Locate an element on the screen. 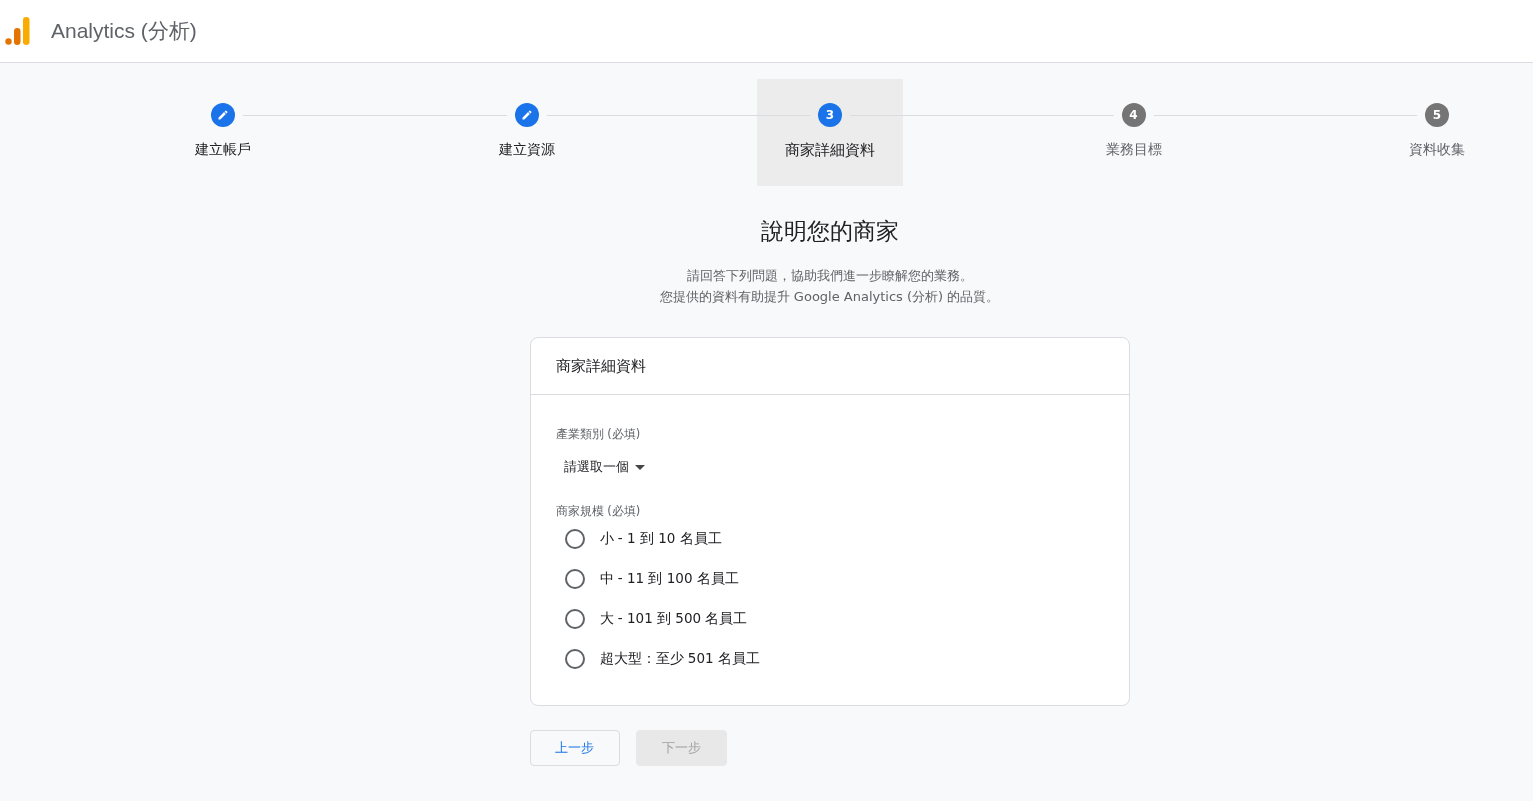  card-title: 商家詳細資料 is located at coordinates (829, 366).